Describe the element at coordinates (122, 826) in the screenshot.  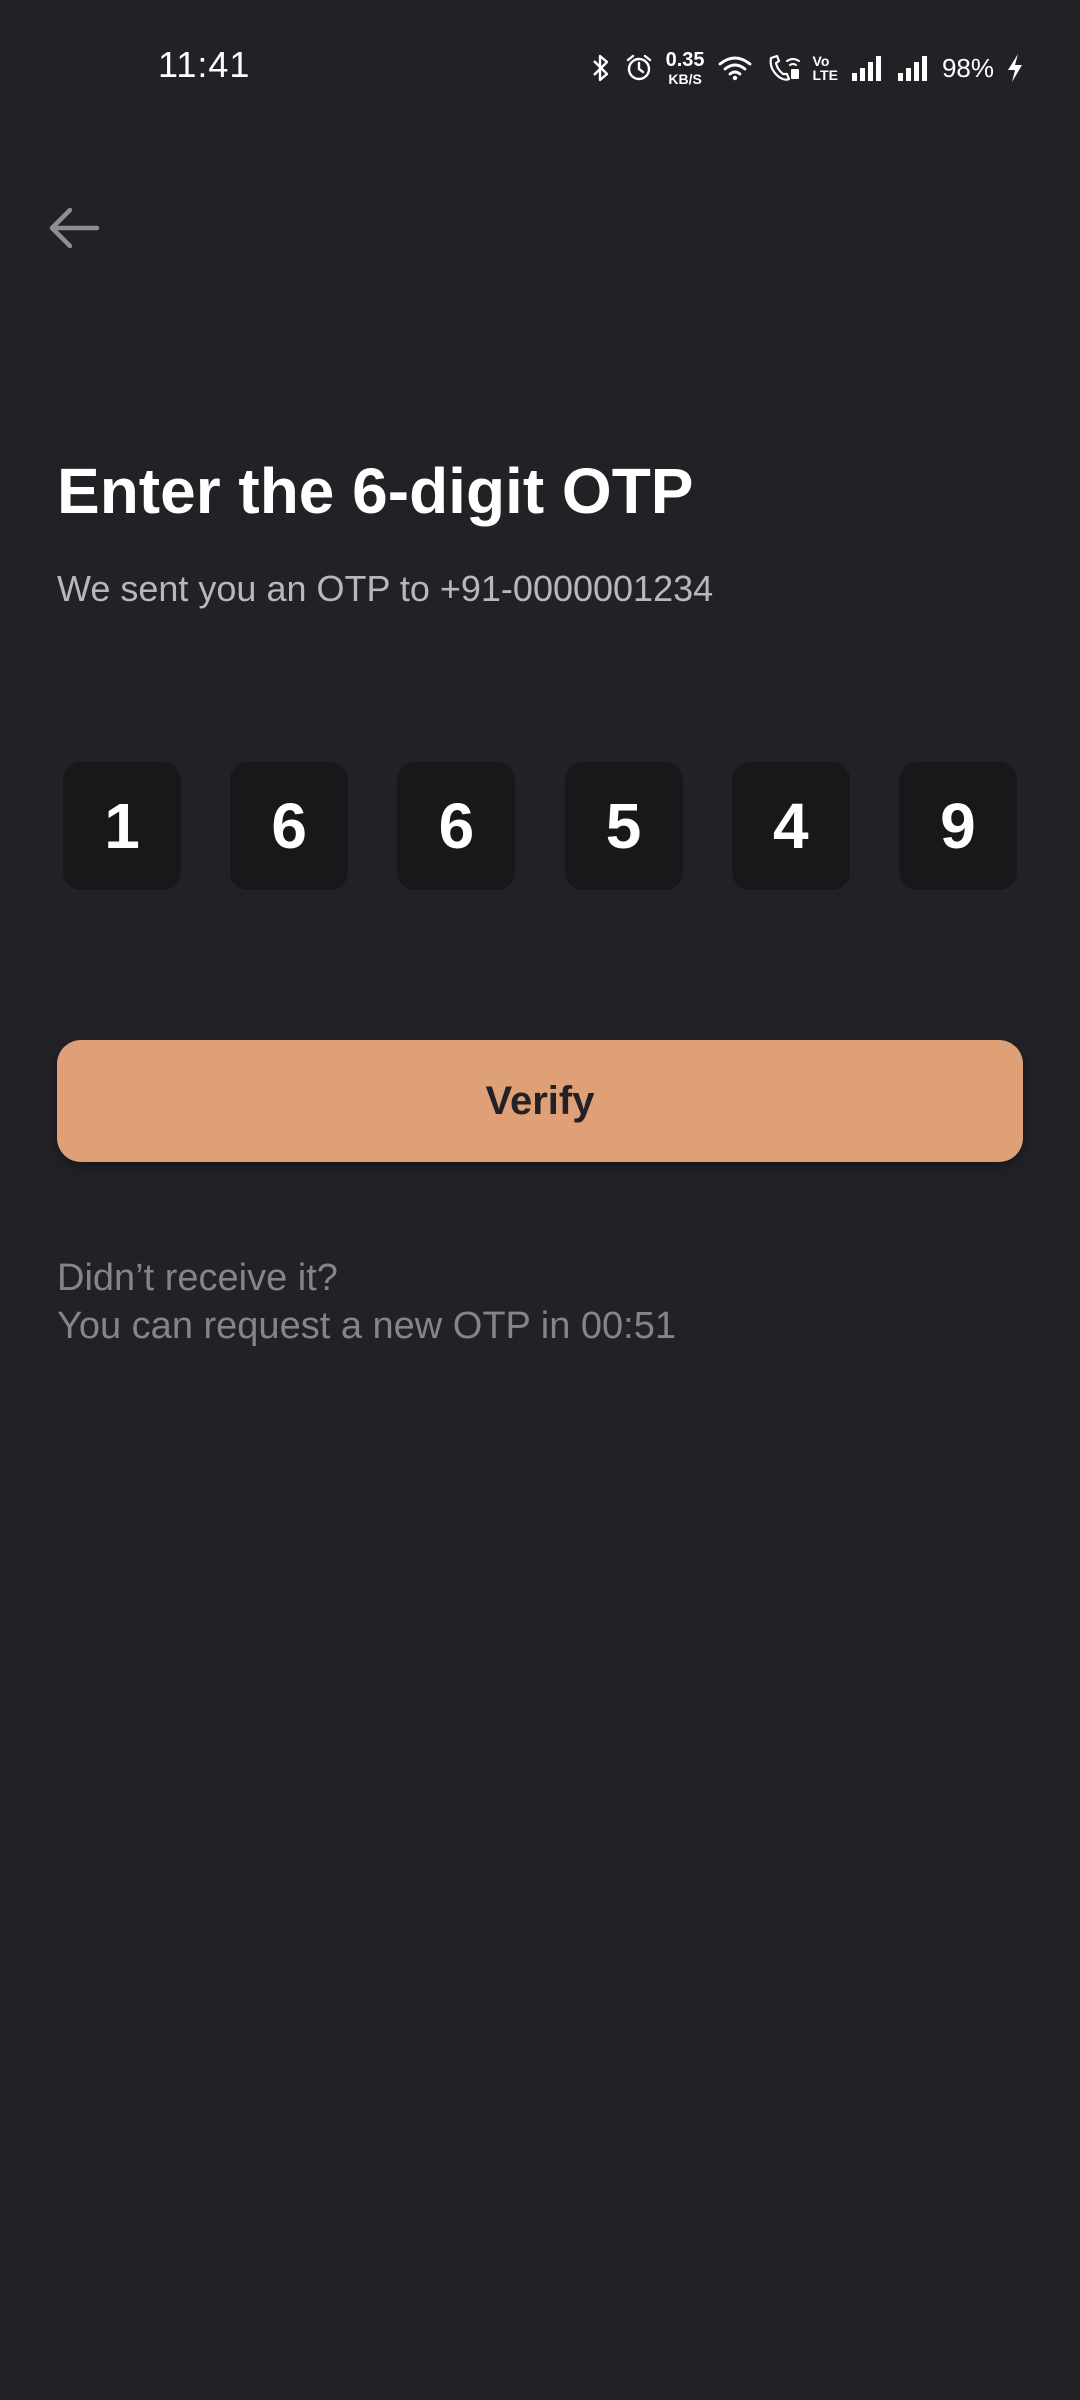
I see `otp-digit-1: 1` at that location.